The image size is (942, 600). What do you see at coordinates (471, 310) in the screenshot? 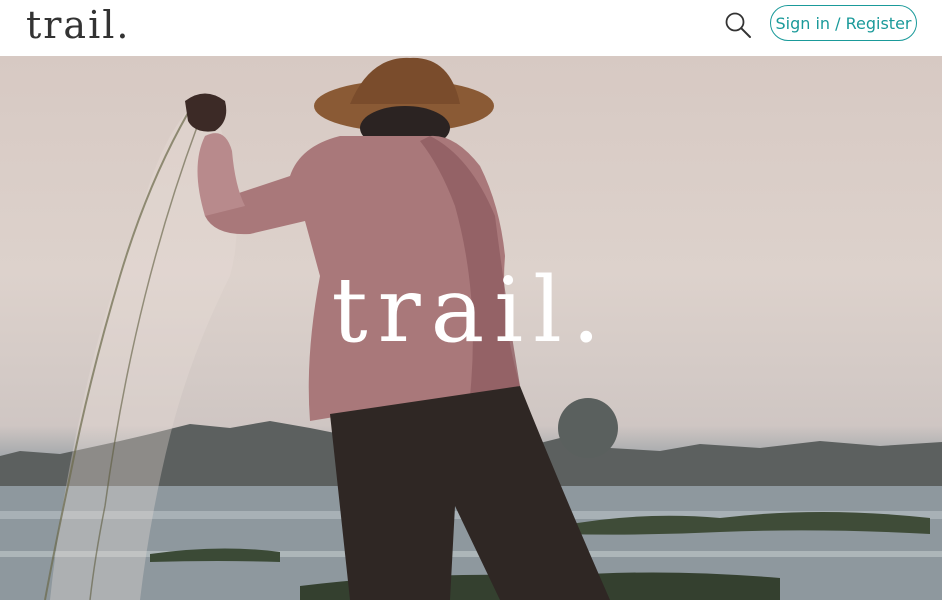
I see `hero-title: trail.` at bounding box center [471, 310].